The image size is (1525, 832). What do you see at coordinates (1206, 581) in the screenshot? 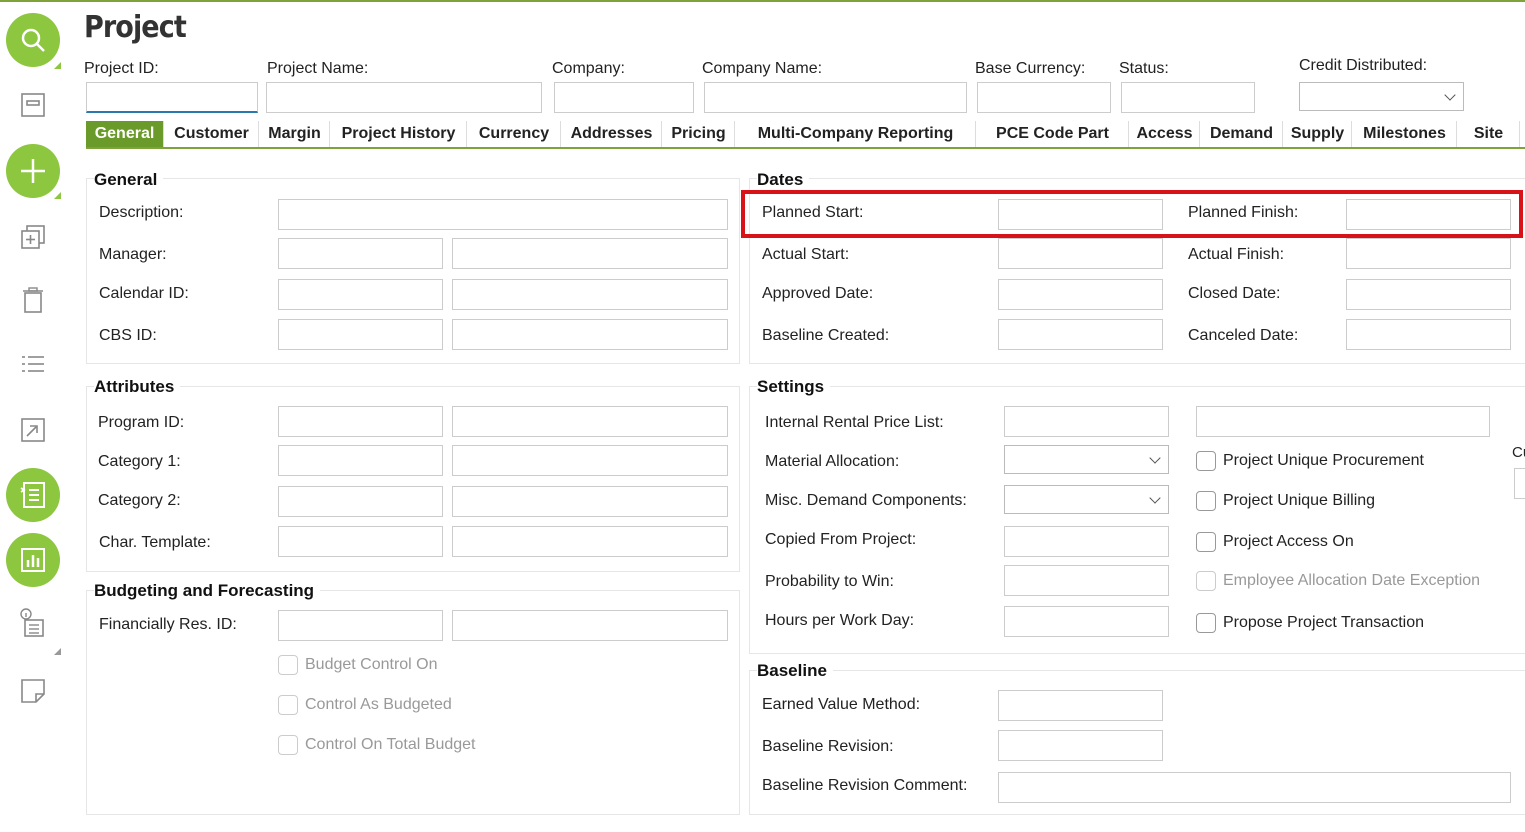
I see `employee-allocation-date-exception-checkbox` at bounding box center [1206, 581].